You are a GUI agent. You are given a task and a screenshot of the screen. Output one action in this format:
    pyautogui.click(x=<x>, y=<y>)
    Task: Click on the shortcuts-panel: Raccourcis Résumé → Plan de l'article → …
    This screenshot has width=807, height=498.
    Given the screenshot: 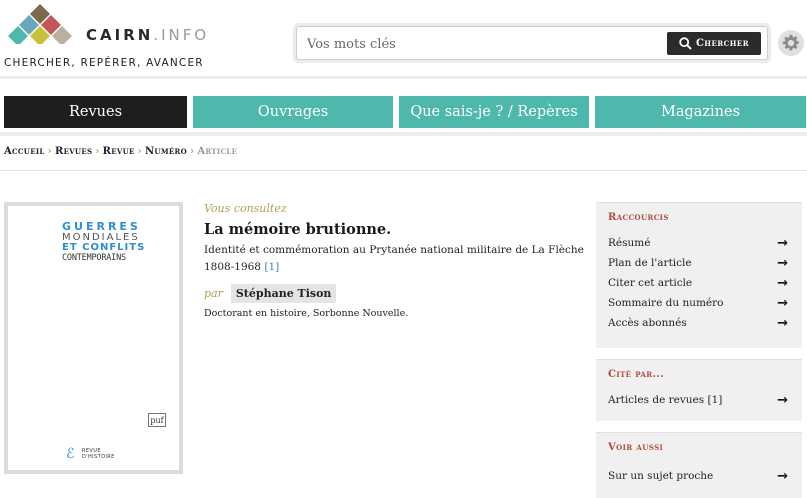 What is the action you would take?
    pyautogui.click(x=699, y=275)
    